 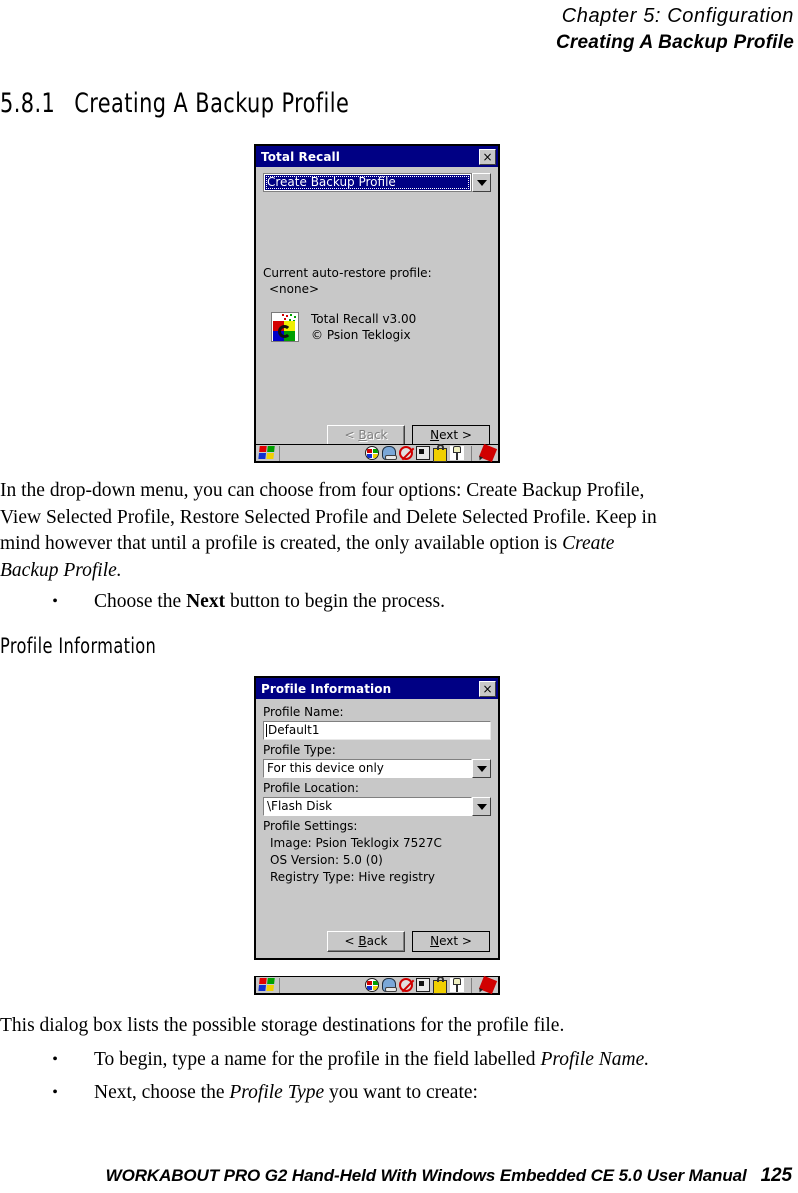 What do you see at coordinates (140, 601) in the screenshot?
I see `bullet-text-a: Choose the` at bounding box center [140, 601].